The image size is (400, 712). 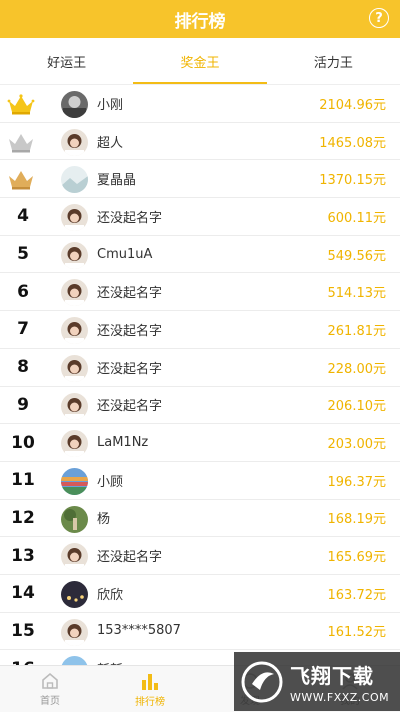 What do you see at coordinates (23, 555) in the screenshot?
I see `rank-number: 13` at bounding box center [23, 555].